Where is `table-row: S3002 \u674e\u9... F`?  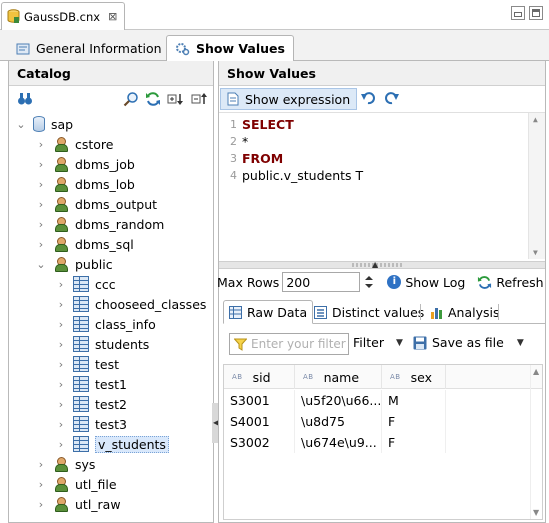 table-row: S3002 \u674e\u9... F is located at coordinates (383, 442).